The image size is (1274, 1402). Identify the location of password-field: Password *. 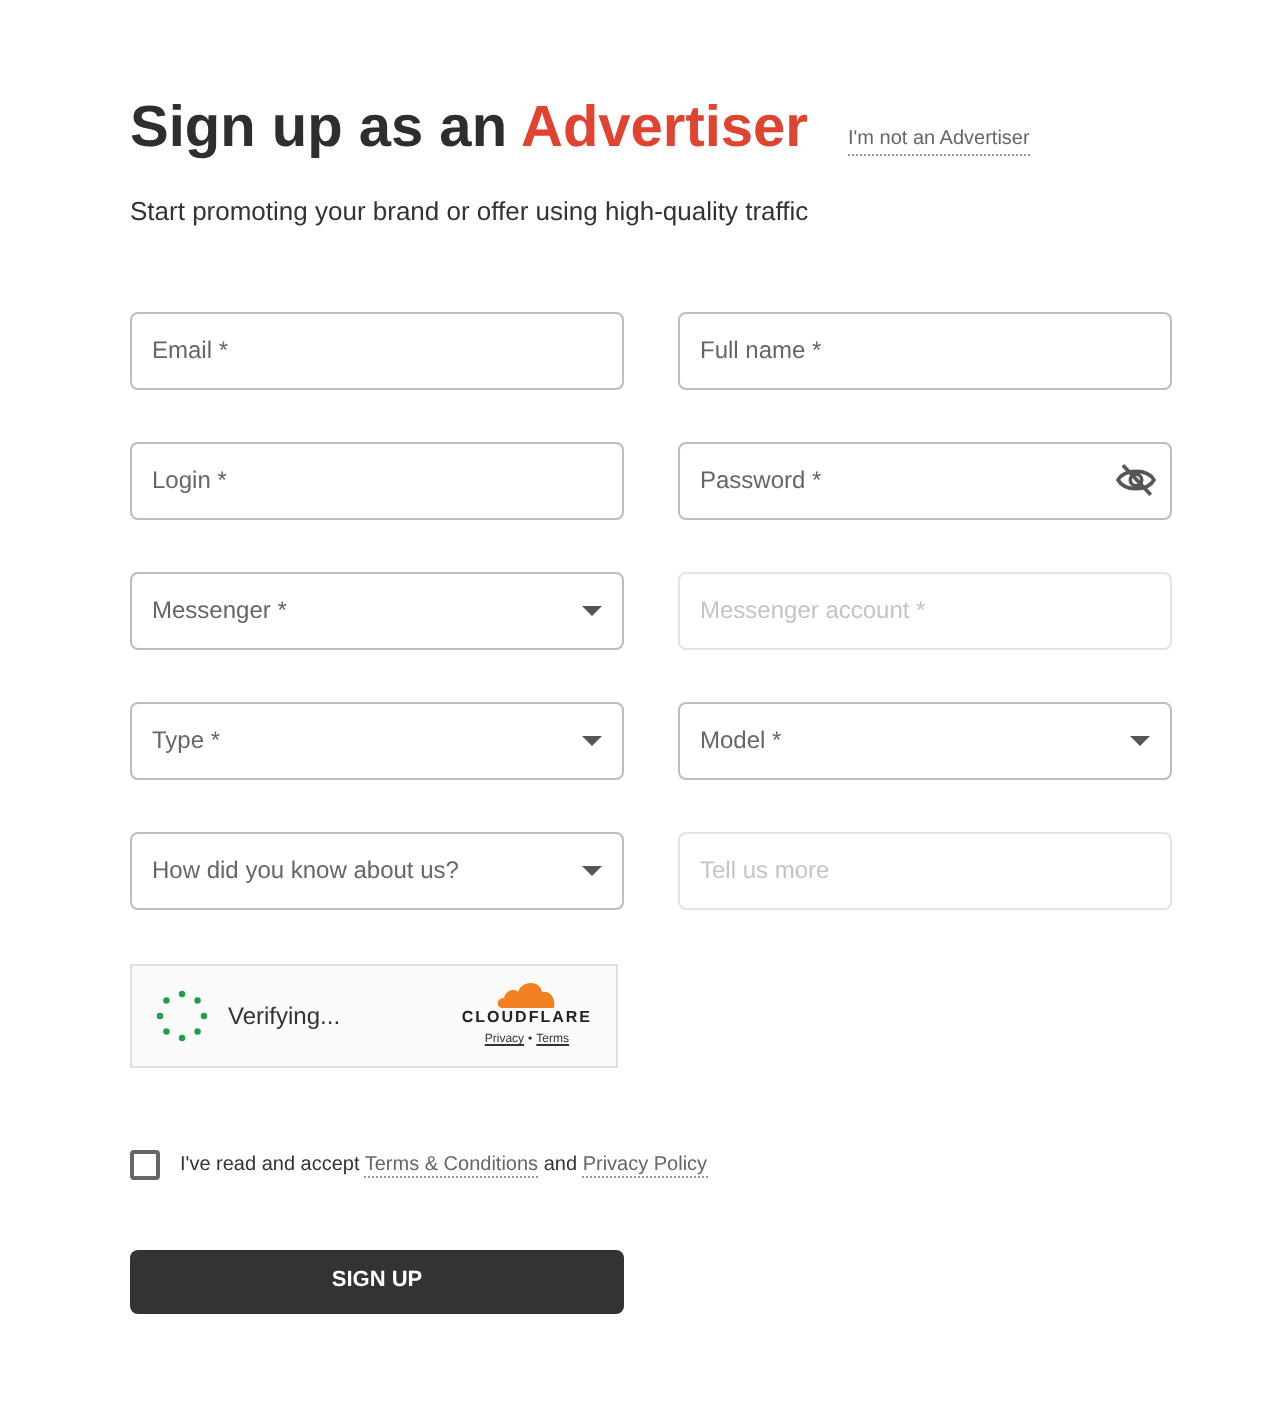
(925, 480).